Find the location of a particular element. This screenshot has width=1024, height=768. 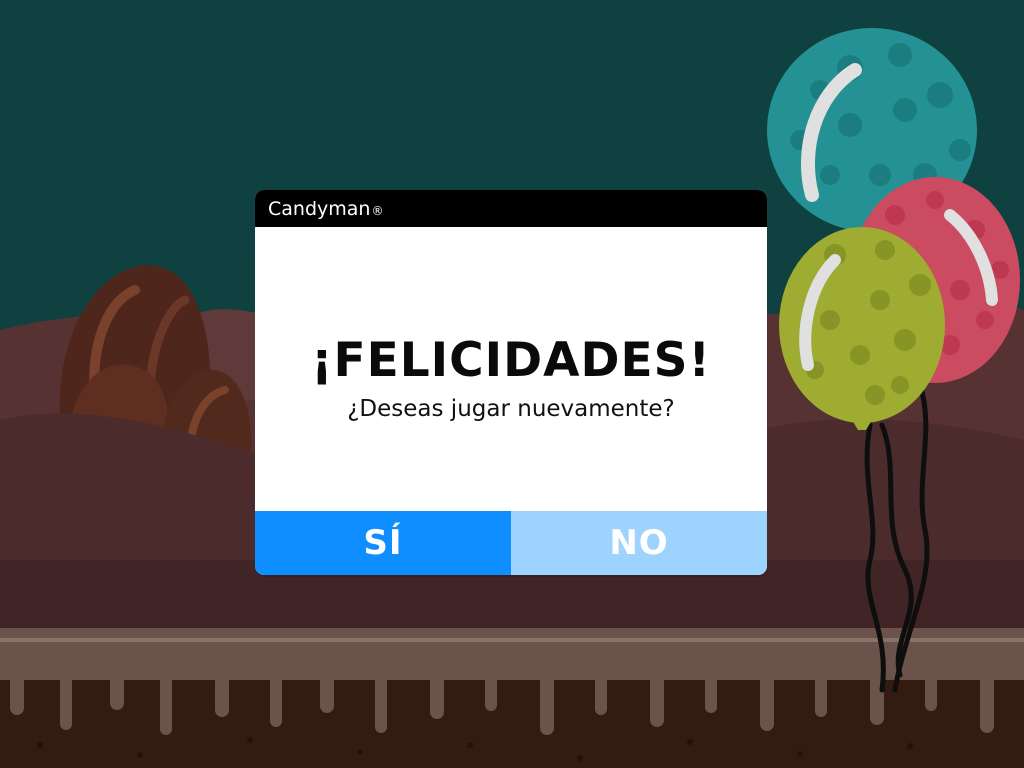

dialog-actions: SÍ NO is located at coordinates (511, 543).